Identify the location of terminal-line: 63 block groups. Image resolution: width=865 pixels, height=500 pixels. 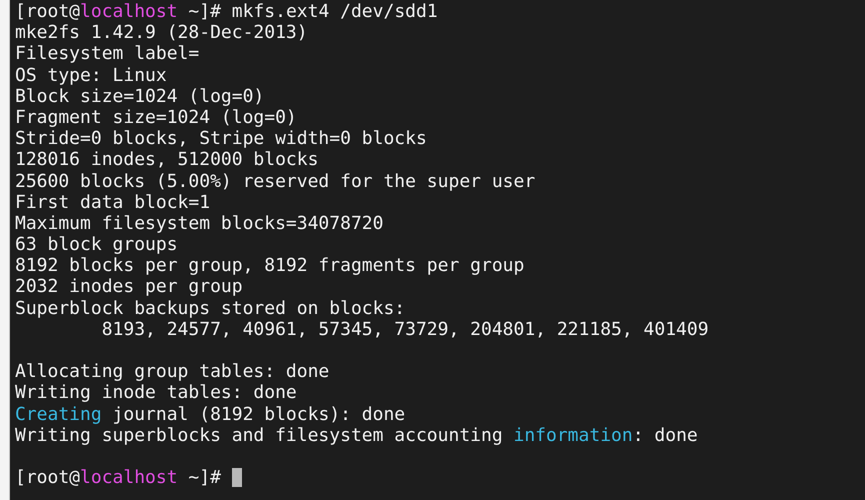
(96, 245).